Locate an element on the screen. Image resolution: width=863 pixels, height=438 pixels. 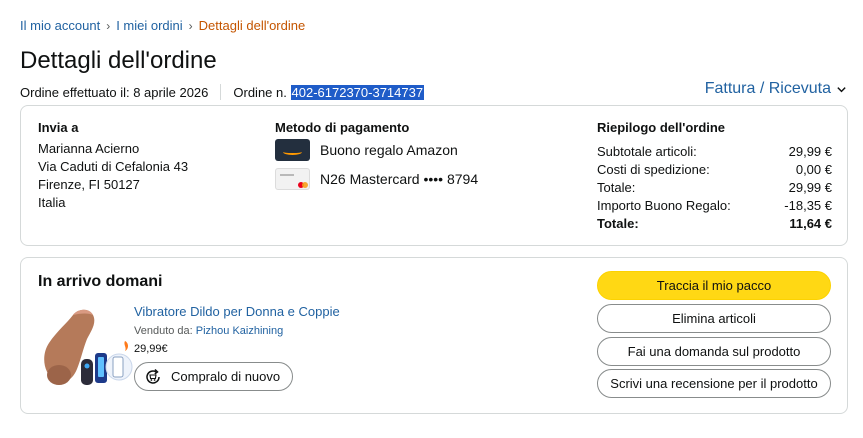
chevron-down-icon is located at coordinates (841, 89).